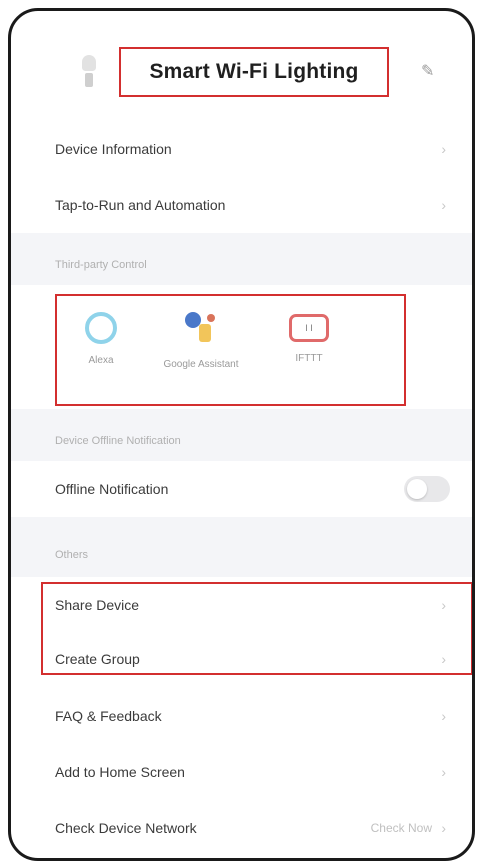 The height and width of the screenshot is (865, 487). I want to click on integration-label: Alexa, so click(101, 360).